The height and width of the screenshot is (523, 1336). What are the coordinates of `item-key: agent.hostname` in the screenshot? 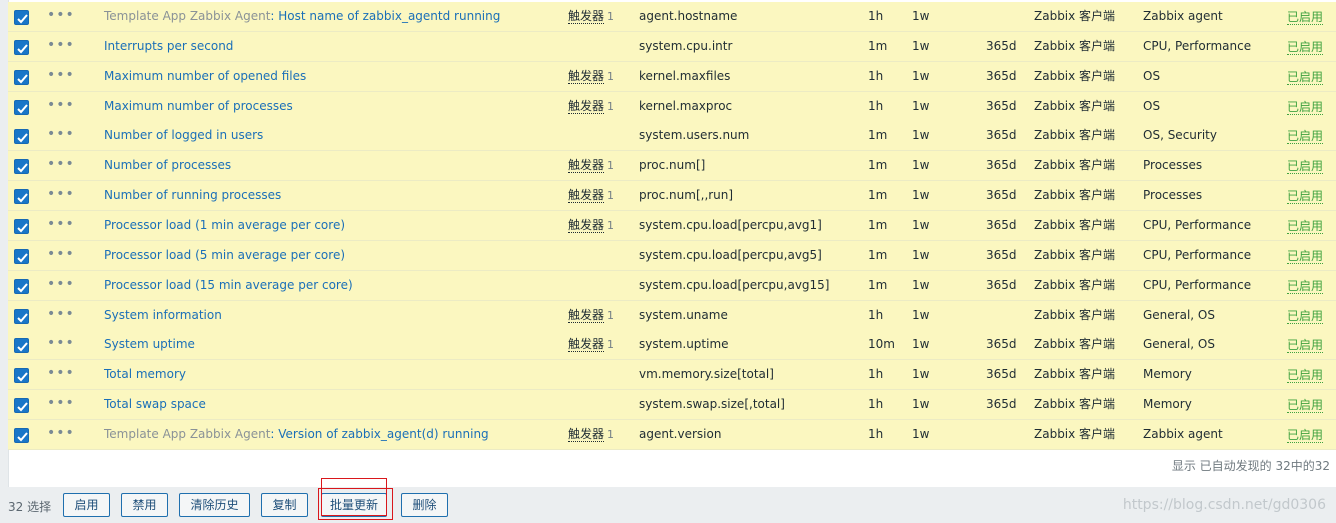 It's located at (688, 16).